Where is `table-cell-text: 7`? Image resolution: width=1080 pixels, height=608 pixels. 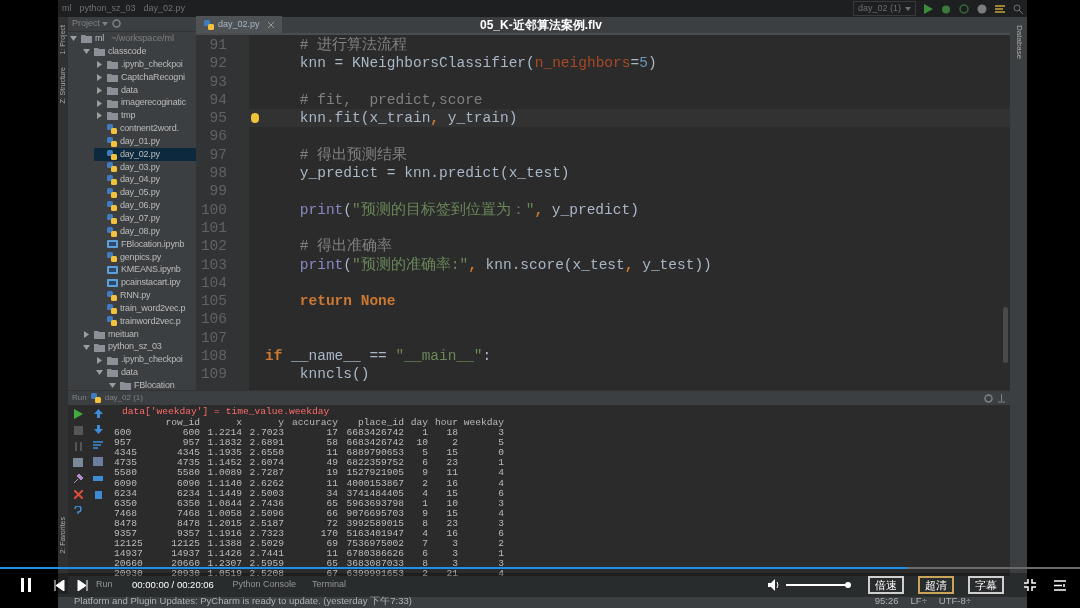 table-cell-text: 7 is located at coordinates (424, 544).